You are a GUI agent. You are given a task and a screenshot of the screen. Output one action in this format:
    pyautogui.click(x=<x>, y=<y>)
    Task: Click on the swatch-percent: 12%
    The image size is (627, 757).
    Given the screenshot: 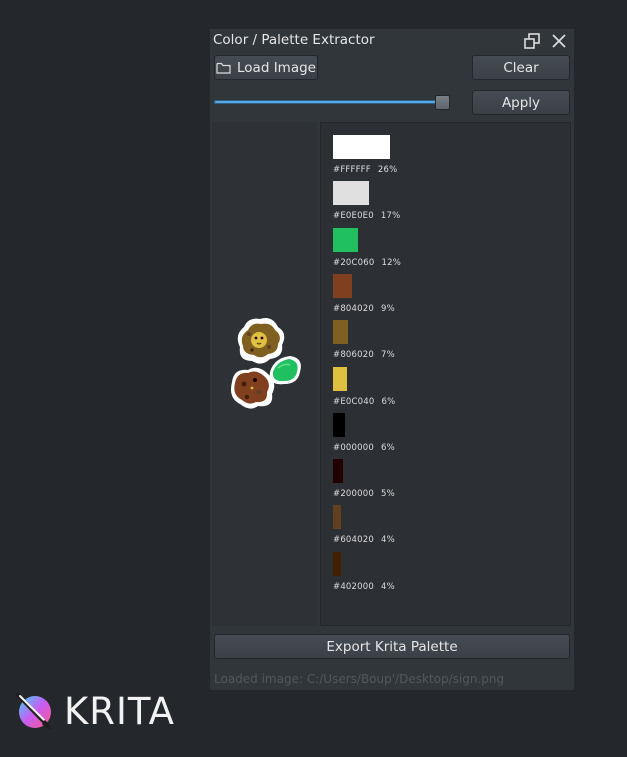 What is the action you would take?
    pyautogui.click(x=391, y=263)
    